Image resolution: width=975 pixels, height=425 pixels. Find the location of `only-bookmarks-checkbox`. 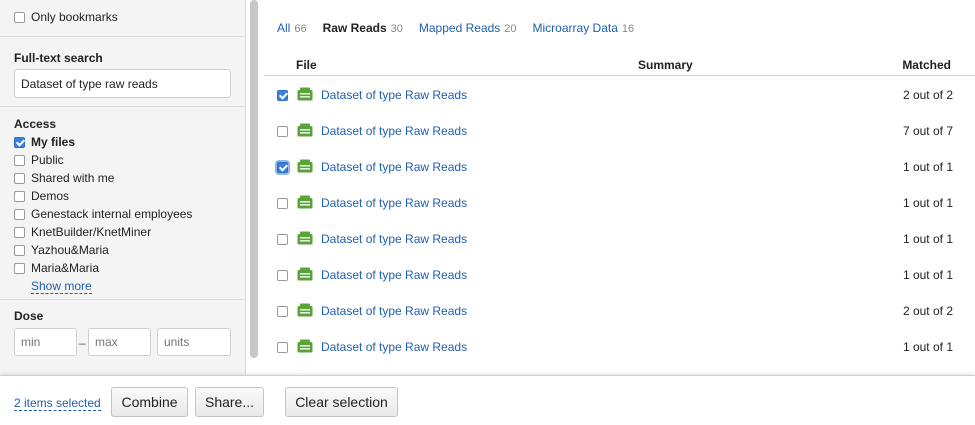

only-bookmarks-checkbox is located at coordinates (19, 17).